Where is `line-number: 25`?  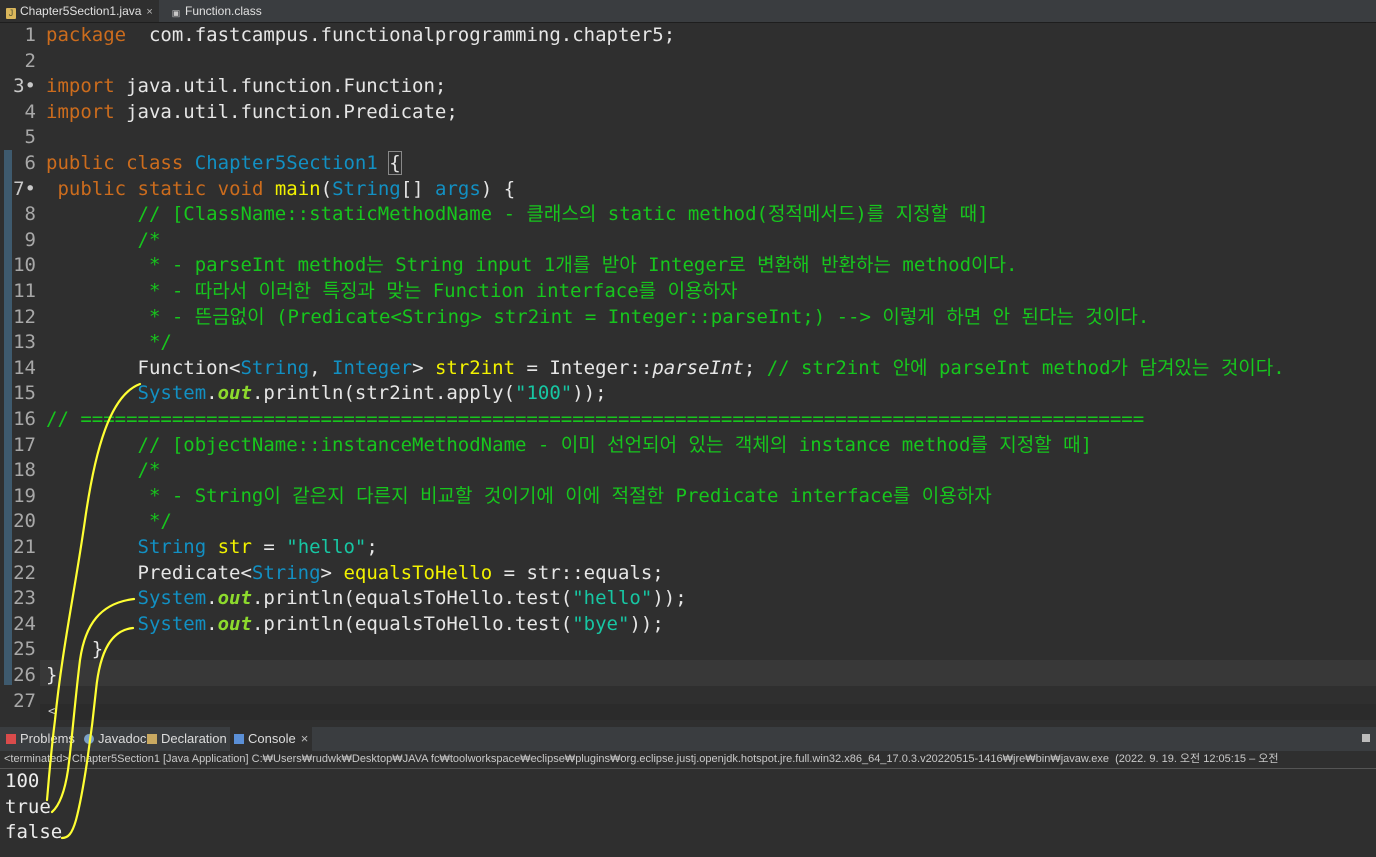
line-number: 25 is located at coordinates (24, 649).